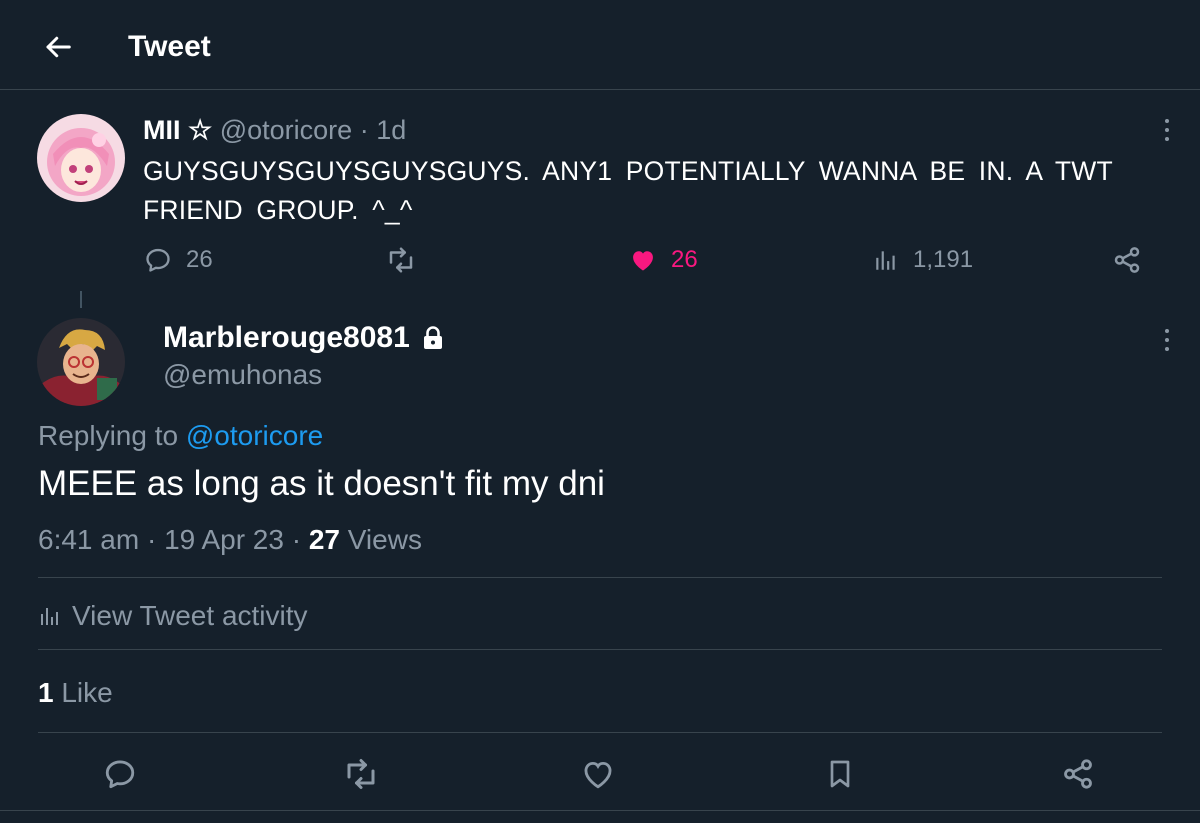 The width and height of the screenshot is (1200, 823). I want to click on bookmark-button, so click(840, 774).